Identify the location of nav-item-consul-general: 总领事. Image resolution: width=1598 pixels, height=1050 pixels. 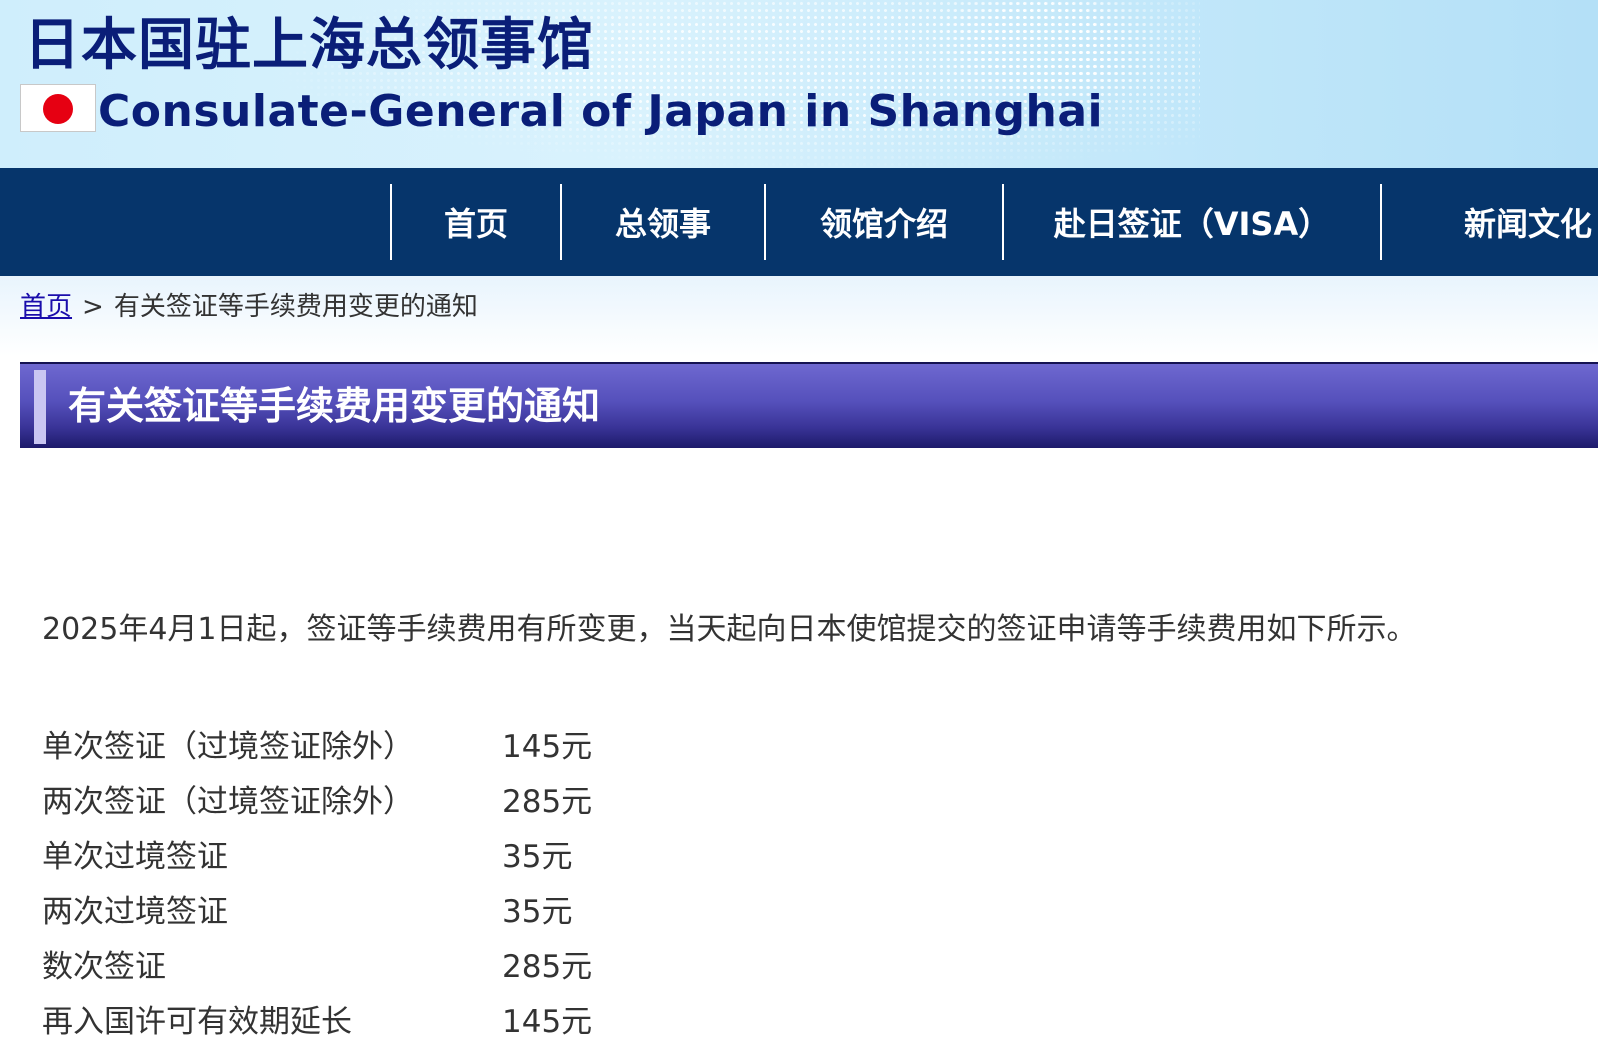
(663, 222).